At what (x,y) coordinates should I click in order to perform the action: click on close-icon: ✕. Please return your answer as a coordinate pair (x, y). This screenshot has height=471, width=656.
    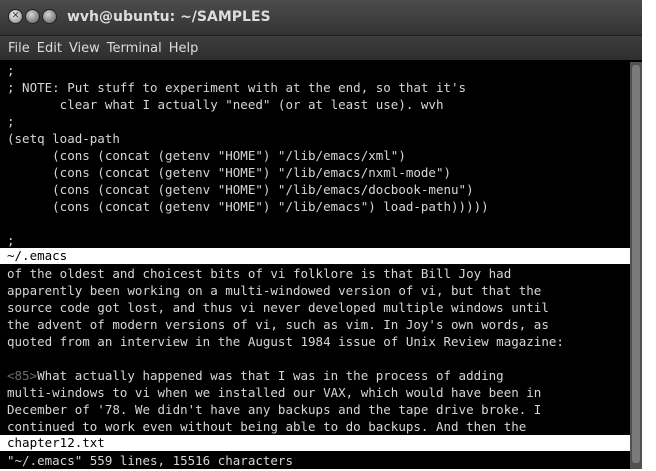
    Looking at the image, I should click on (15, 16).